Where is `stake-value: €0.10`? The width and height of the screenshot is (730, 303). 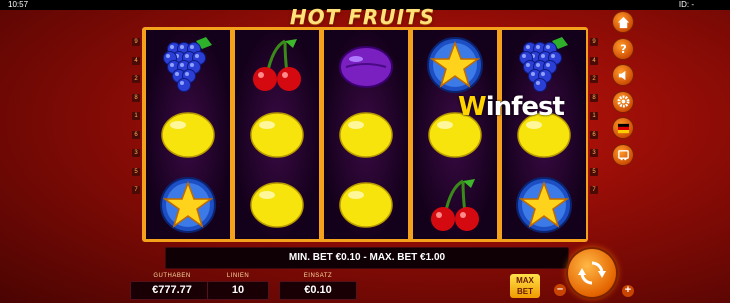
stake-value: €0.10 is located at coordinates (318, 290).